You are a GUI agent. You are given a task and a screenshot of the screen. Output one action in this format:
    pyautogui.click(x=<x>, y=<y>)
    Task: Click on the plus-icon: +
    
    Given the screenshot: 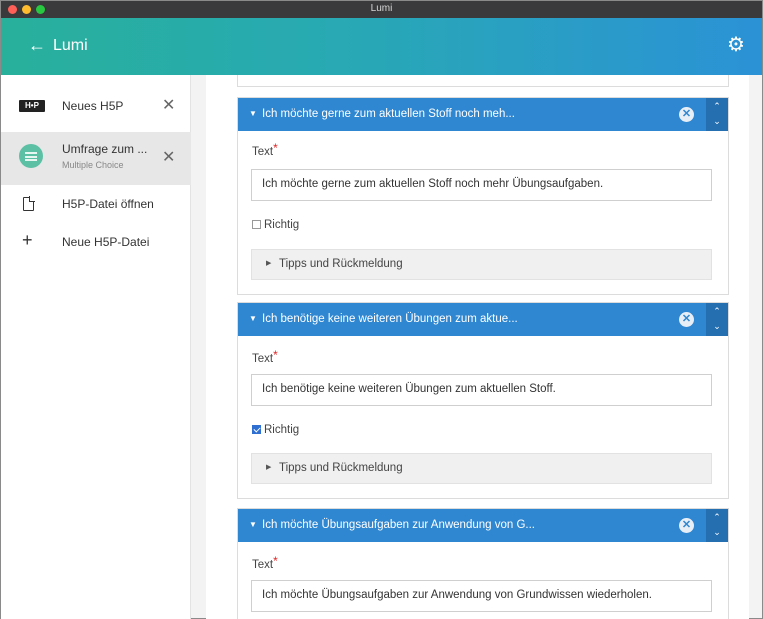 What is the action you would take?
    pyautogui.click(x=27, y=240)
    